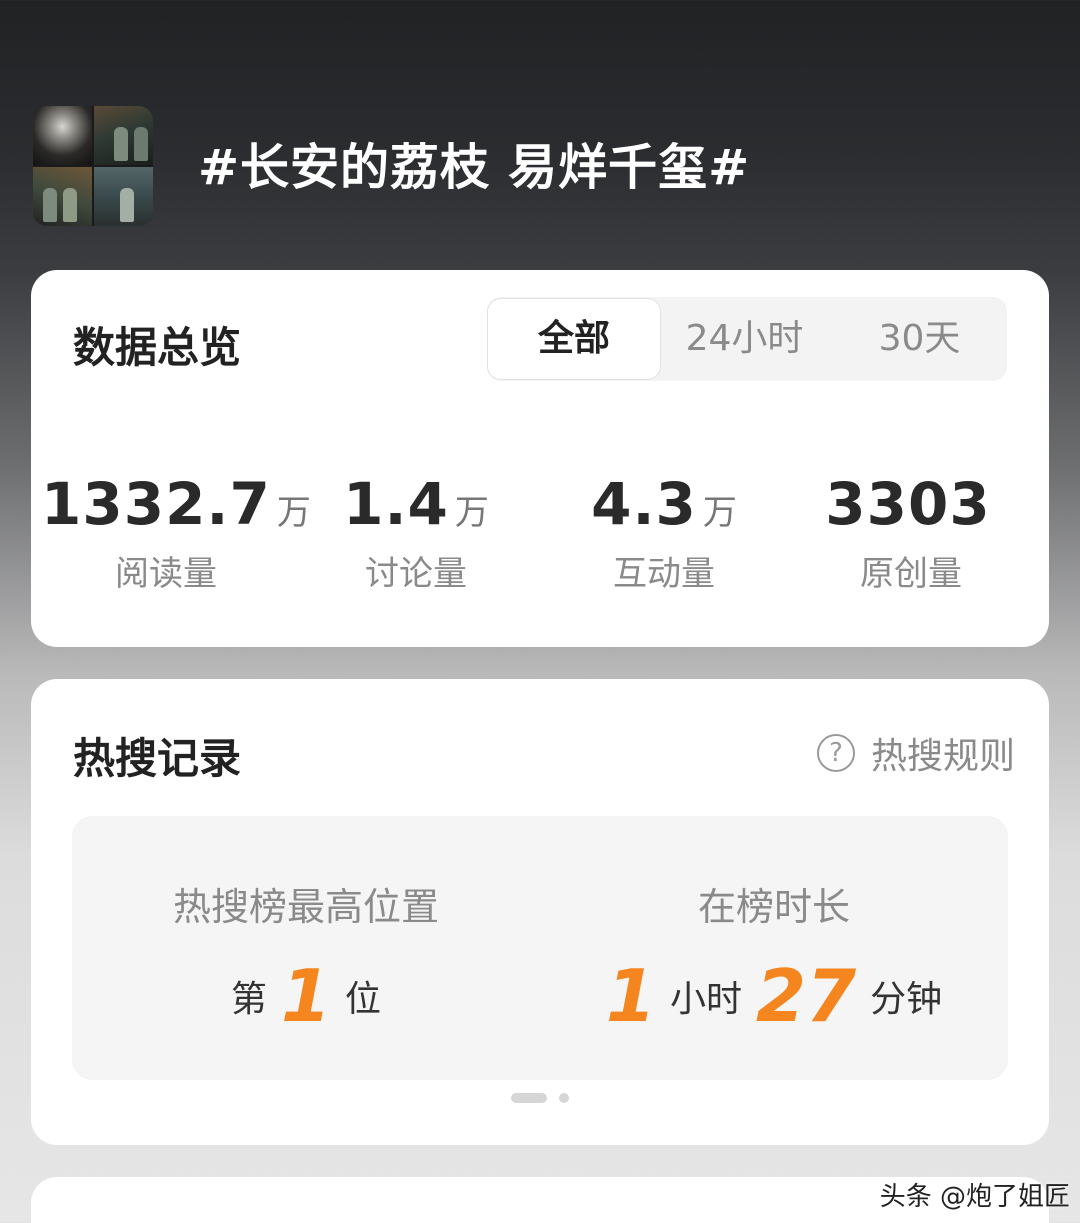  What do you see at coordinates (248, 999) in the screenshot?
I see `rank-prefix: 第` at bounding box center [248, 999].